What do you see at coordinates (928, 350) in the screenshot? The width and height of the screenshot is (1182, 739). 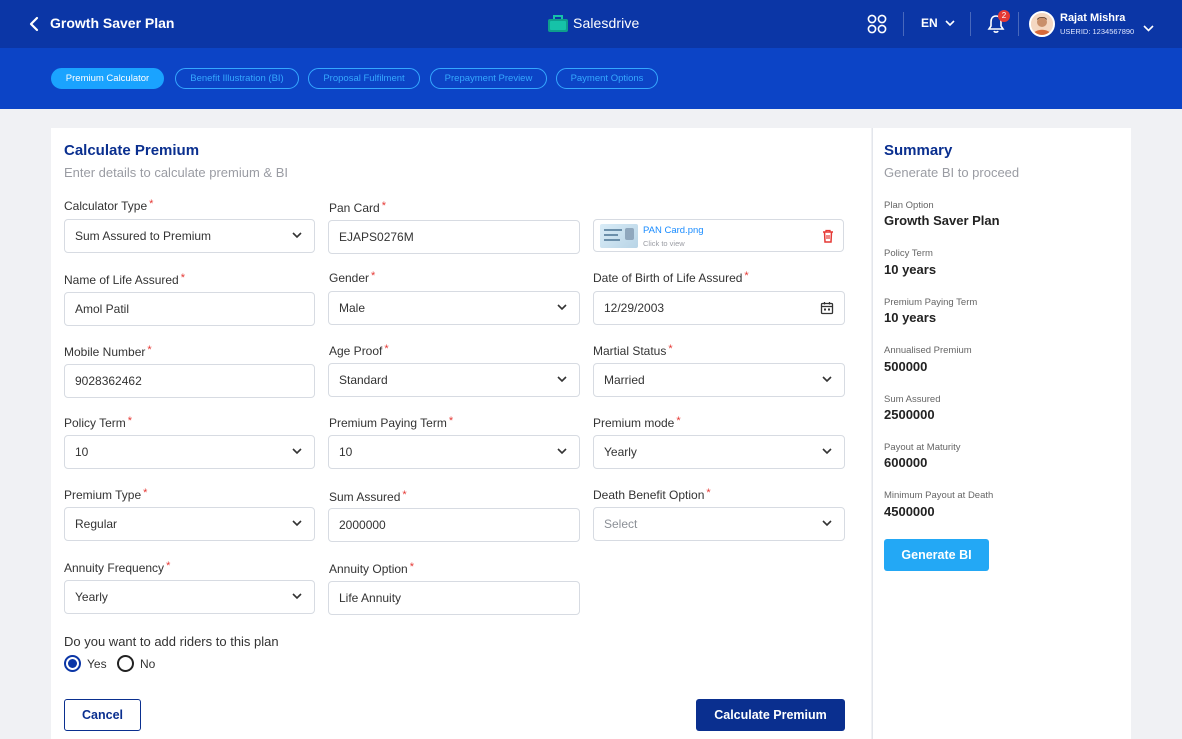 I see `summary-label: Annualised Premium` at bounding box center [928, 350].